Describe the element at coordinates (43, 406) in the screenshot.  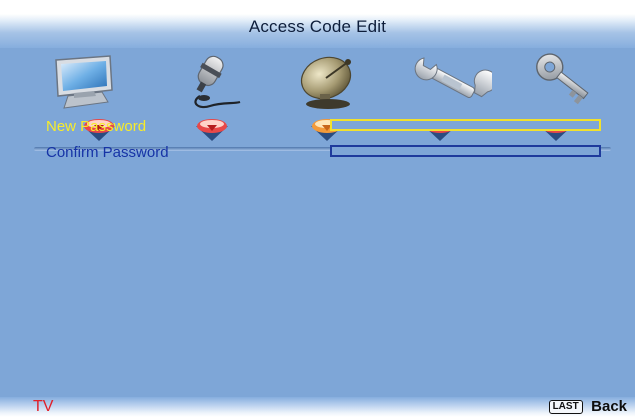
I see `input-source-label: TV` at that location.